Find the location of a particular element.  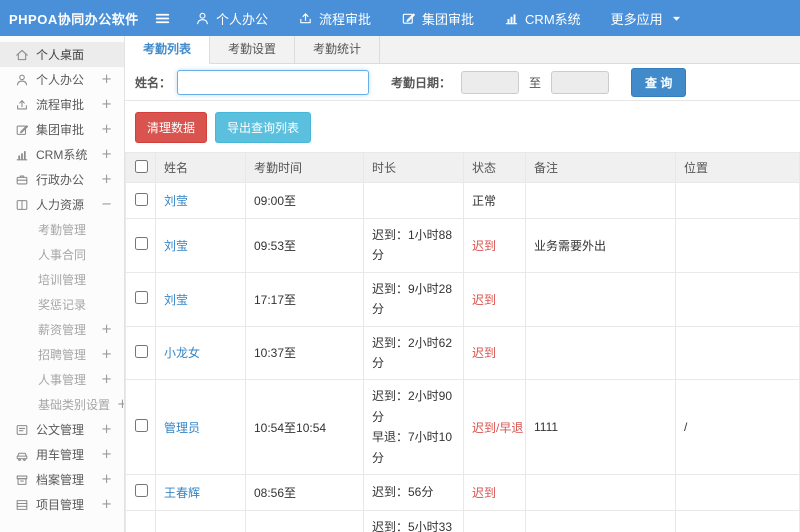

sidebar-subitem-training: 培训管理 is located at coordinates (62, 279).